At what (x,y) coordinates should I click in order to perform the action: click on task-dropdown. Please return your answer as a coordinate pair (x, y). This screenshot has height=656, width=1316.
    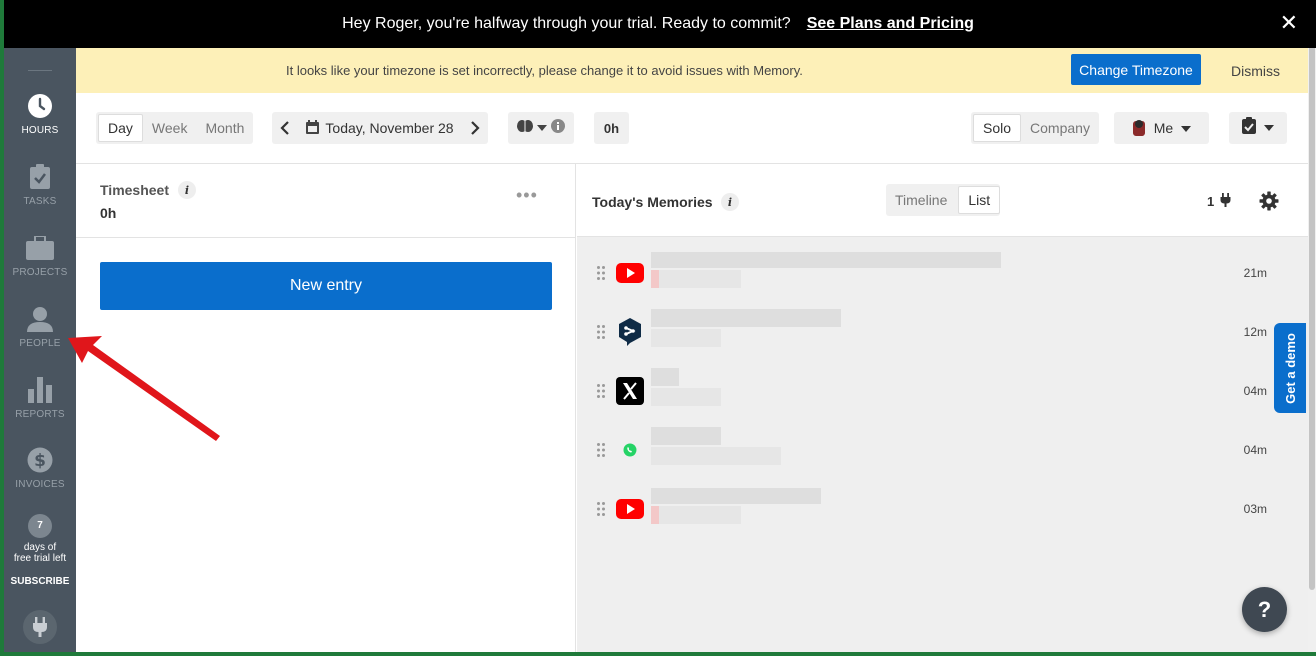
    Looking at the image, I should click on (1258, 128).